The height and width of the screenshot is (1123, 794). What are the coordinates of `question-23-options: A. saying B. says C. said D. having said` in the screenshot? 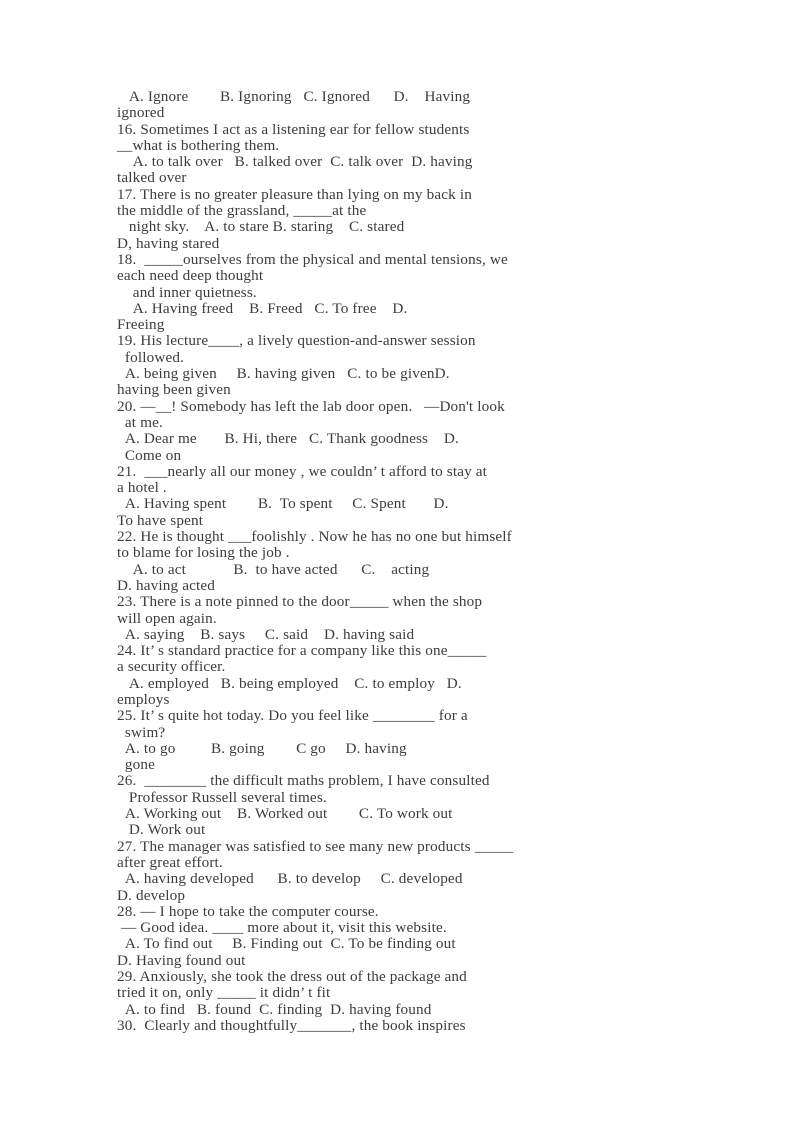 It's located at (266, 634).